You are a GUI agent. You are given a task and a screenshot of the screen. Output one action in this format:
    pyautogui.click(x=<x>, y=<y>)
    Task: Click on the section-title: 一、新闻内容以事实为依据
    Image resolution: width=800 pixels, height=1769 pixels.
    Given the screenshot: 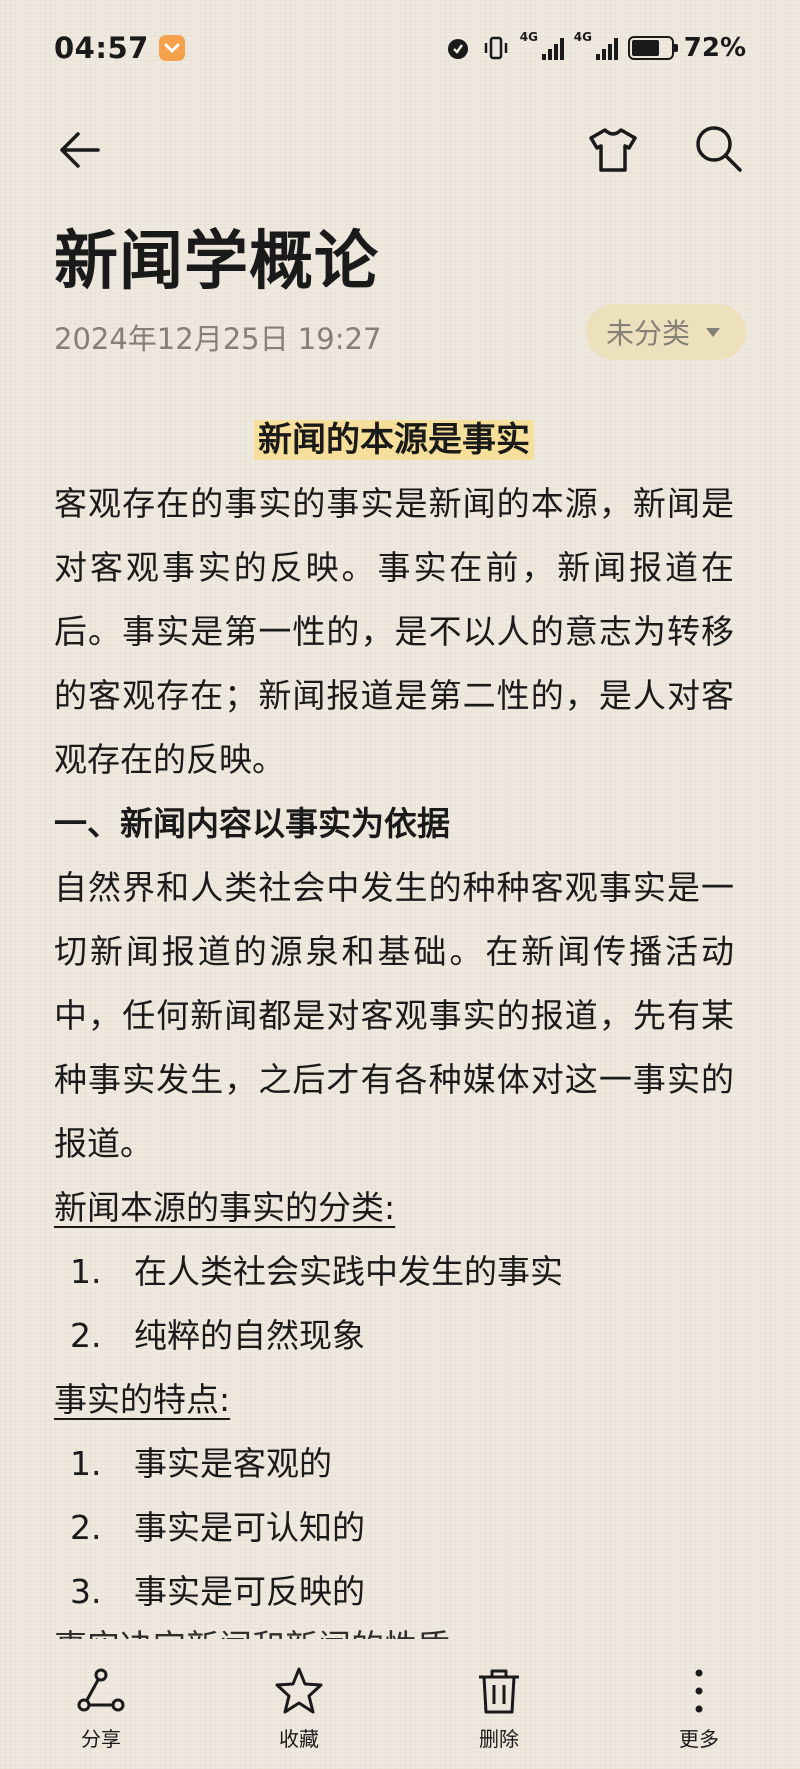 What is the action you would take?
    pyautogui.click(x=252, y=823)
    